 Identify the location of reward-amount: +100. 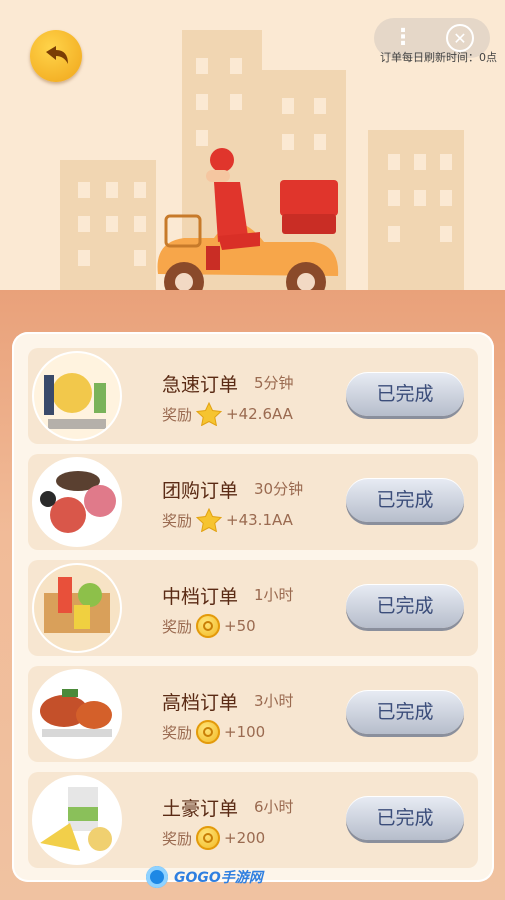
(245, 732).